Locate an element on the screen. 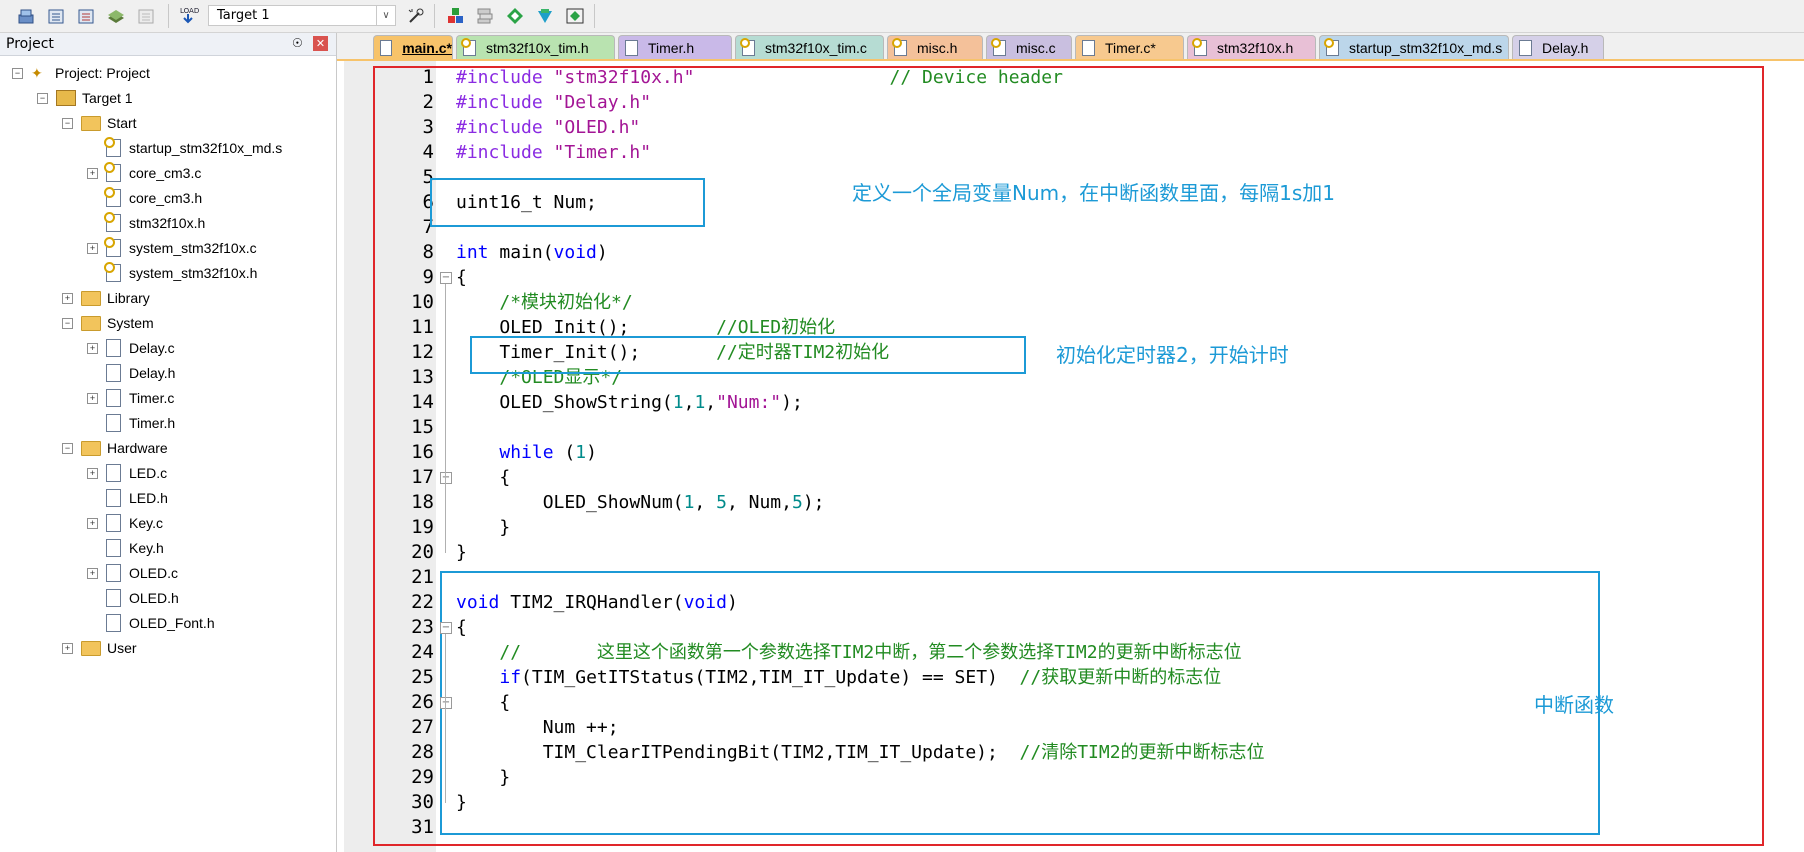  tree-item-label: User is located at coordinates (122, 648).